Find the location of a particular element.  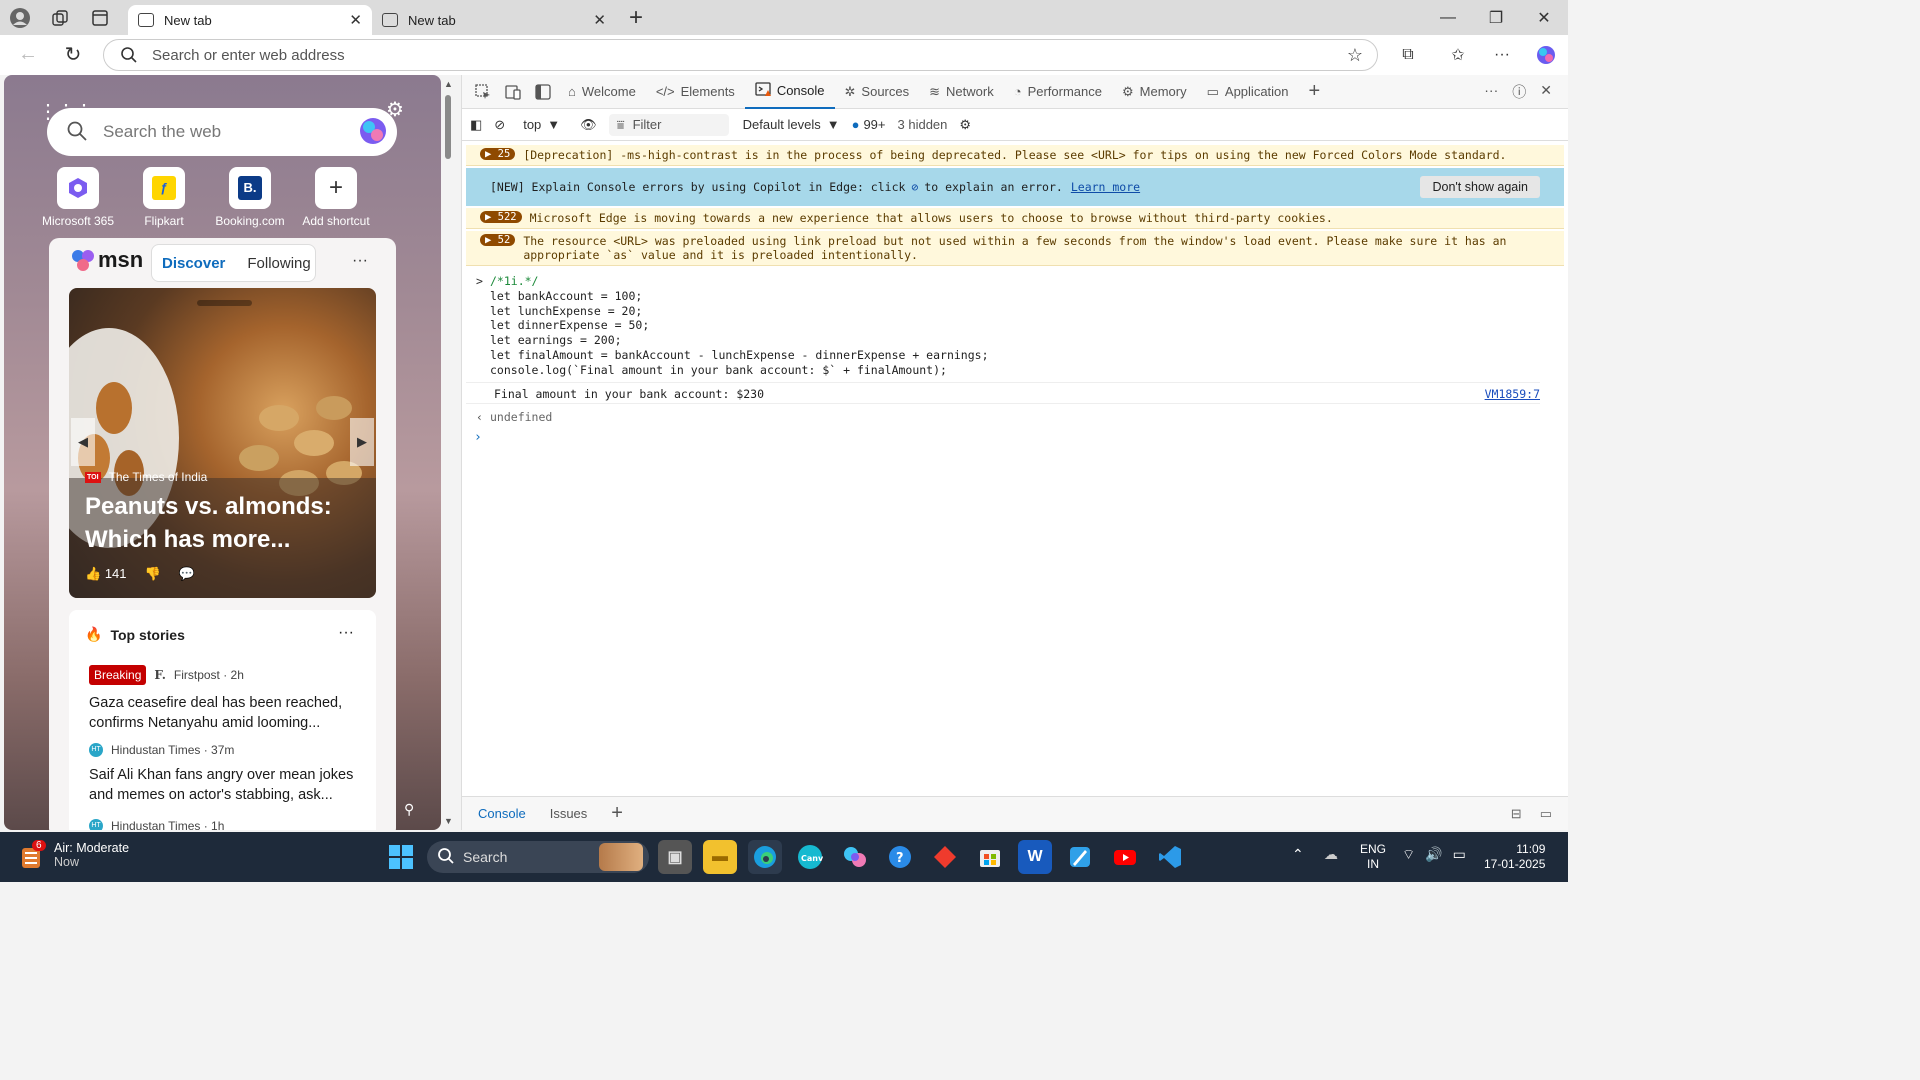

customize-icon: ⚲ is located at coordinates (409, 809).